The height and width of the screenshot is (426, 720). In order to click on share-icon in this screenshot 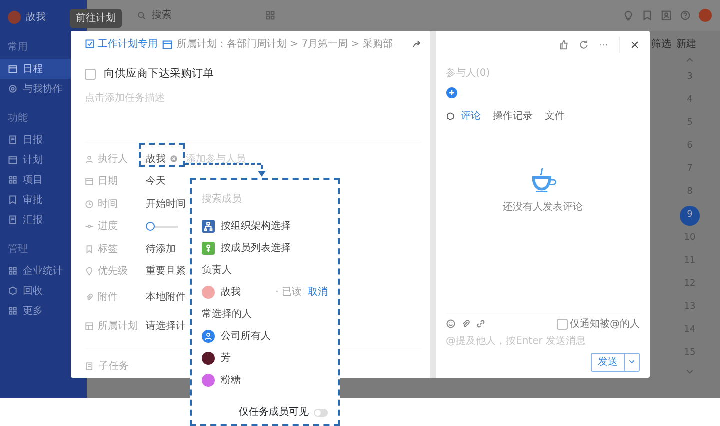, I will do `click(417, 44)`.